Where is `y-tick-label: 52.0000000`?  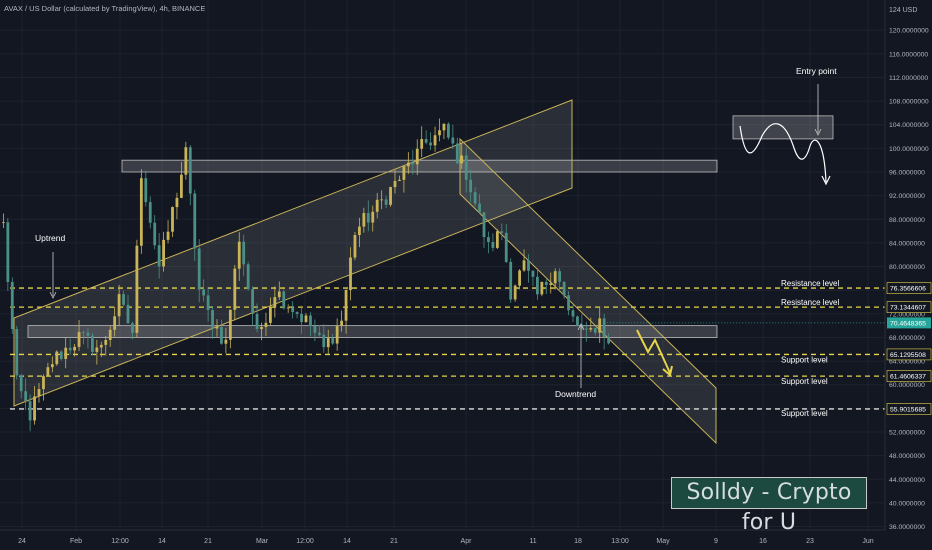
y-tick-label: 52.0000000 is located at coordinates (907, 433).